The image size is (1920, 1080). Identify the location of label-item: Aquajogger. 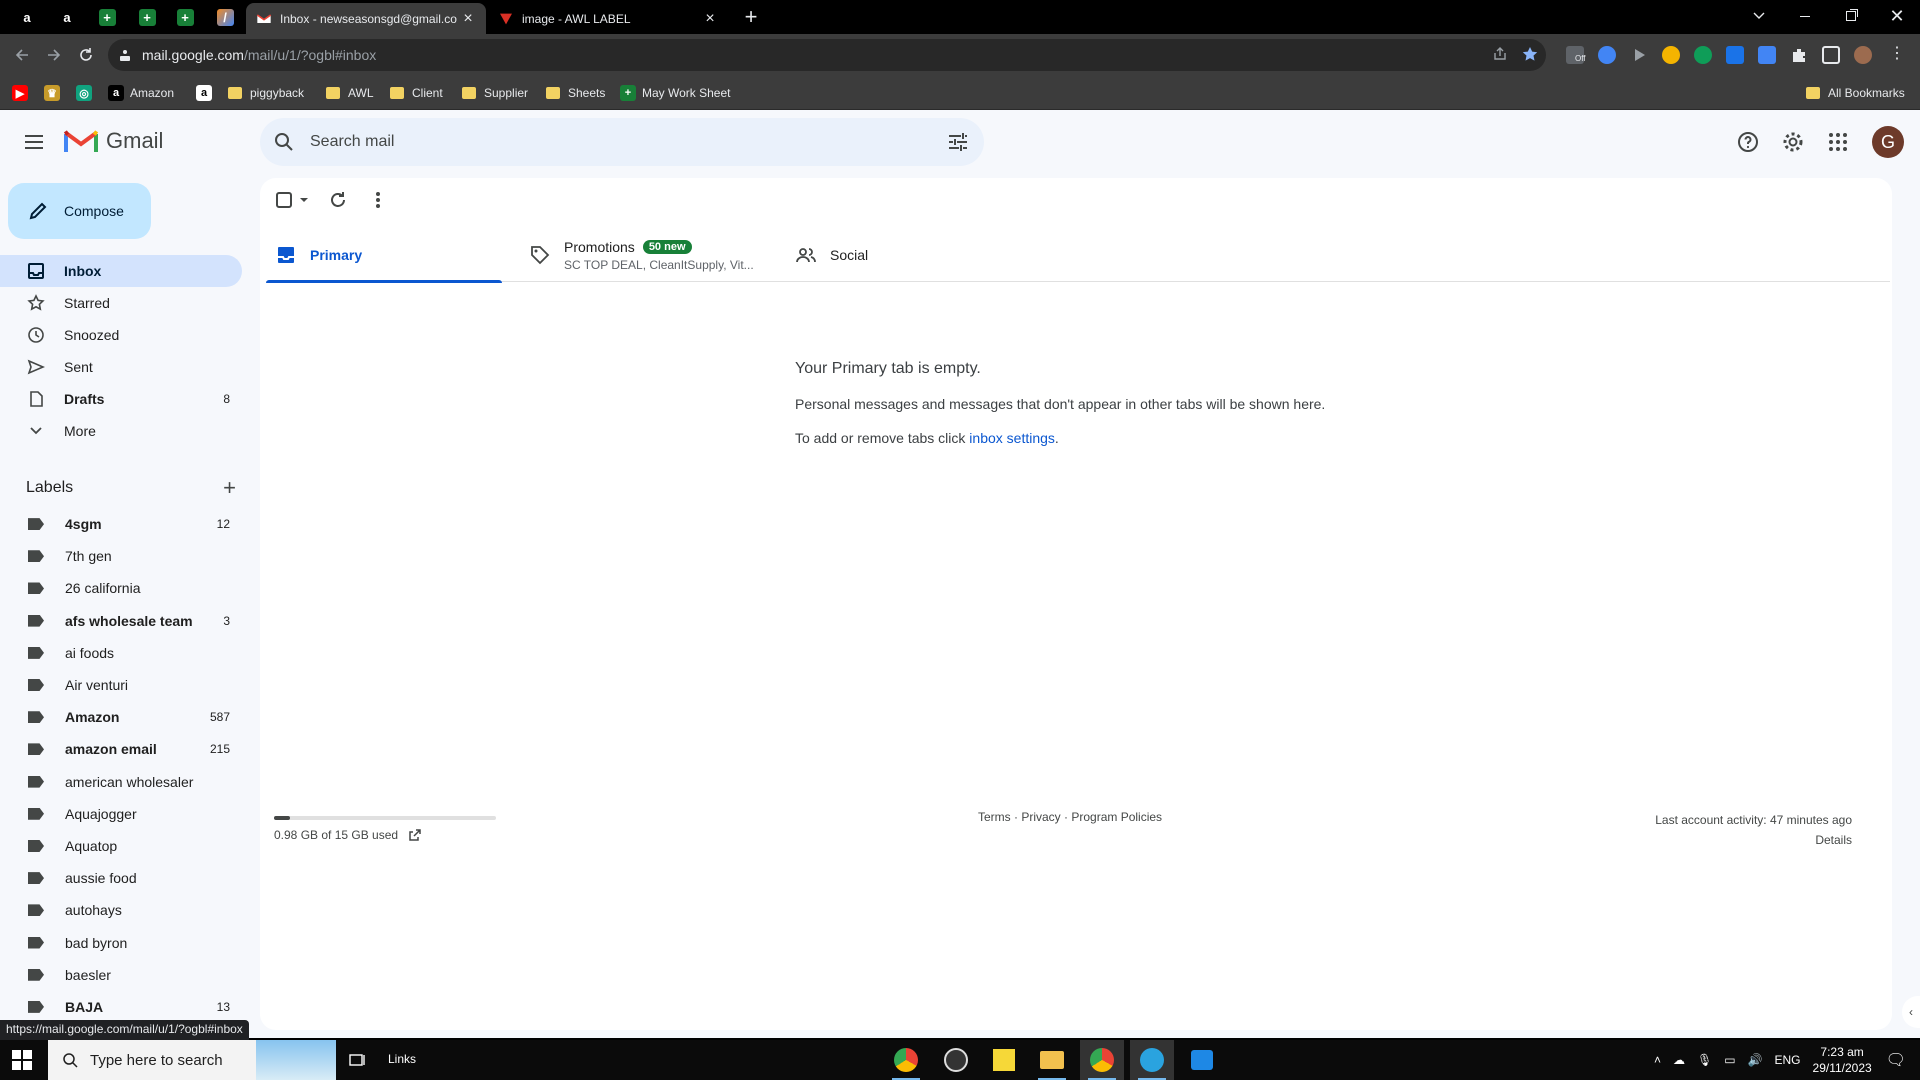
(121, 814).